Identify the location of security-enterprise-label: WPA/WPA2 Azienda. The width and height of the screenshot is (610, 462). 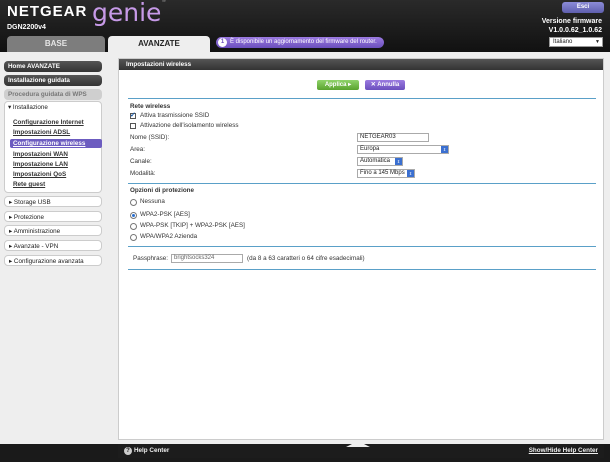
(169, 236).